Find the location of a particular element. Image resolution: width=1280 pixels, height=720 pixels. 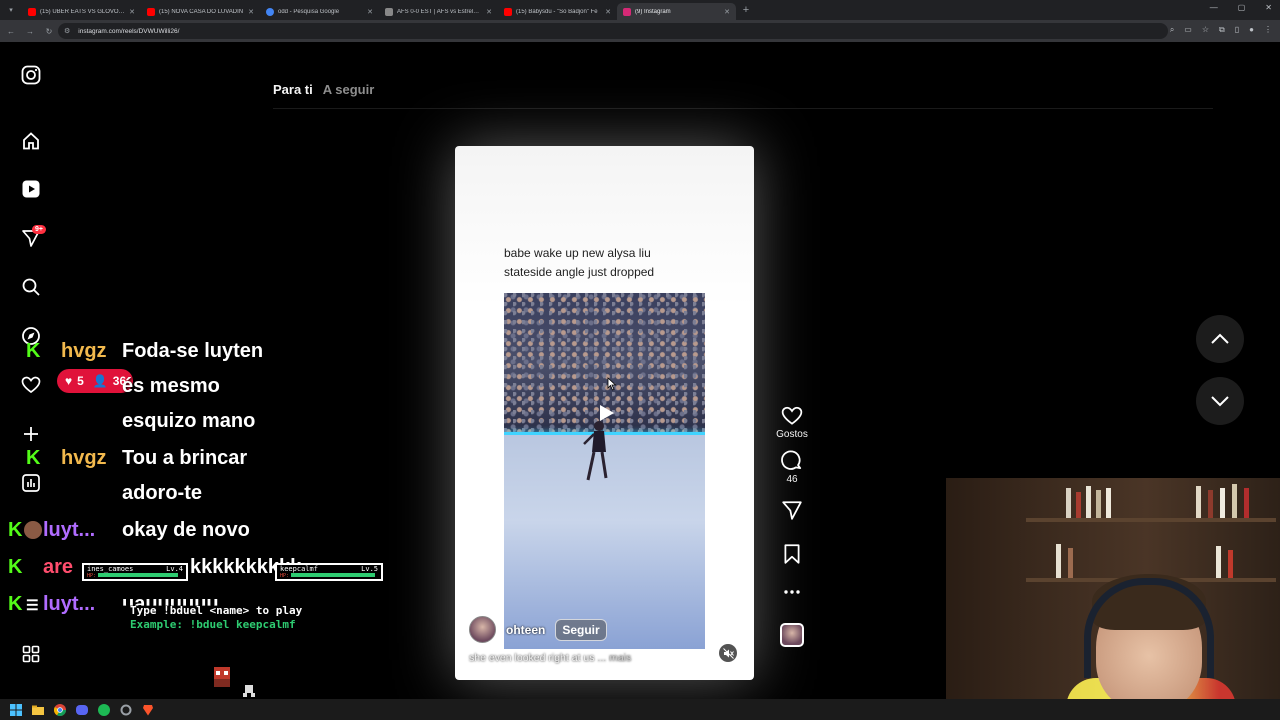

sidebar-icon: ▯ is located at coordinates (1237, 30).